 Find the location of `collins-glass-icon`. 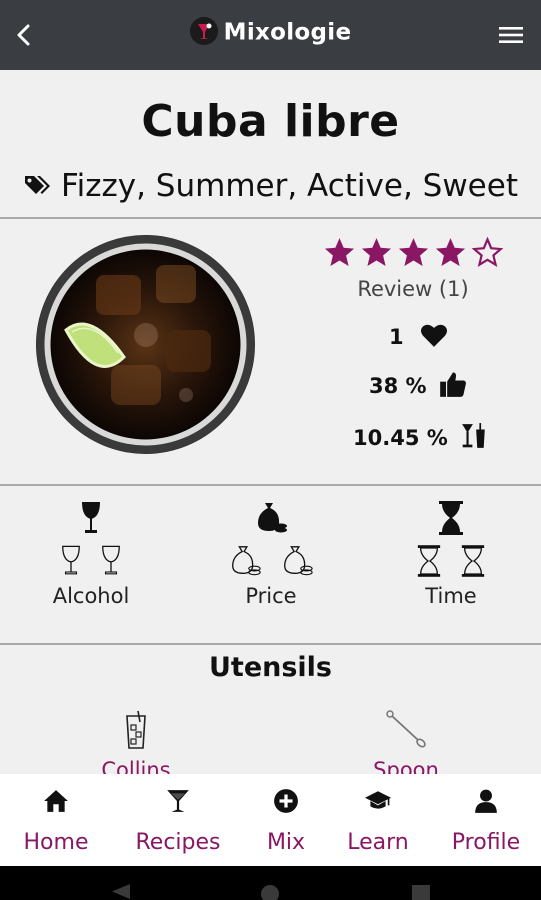

collins-glass-icon is located at coordinates (136, 729).